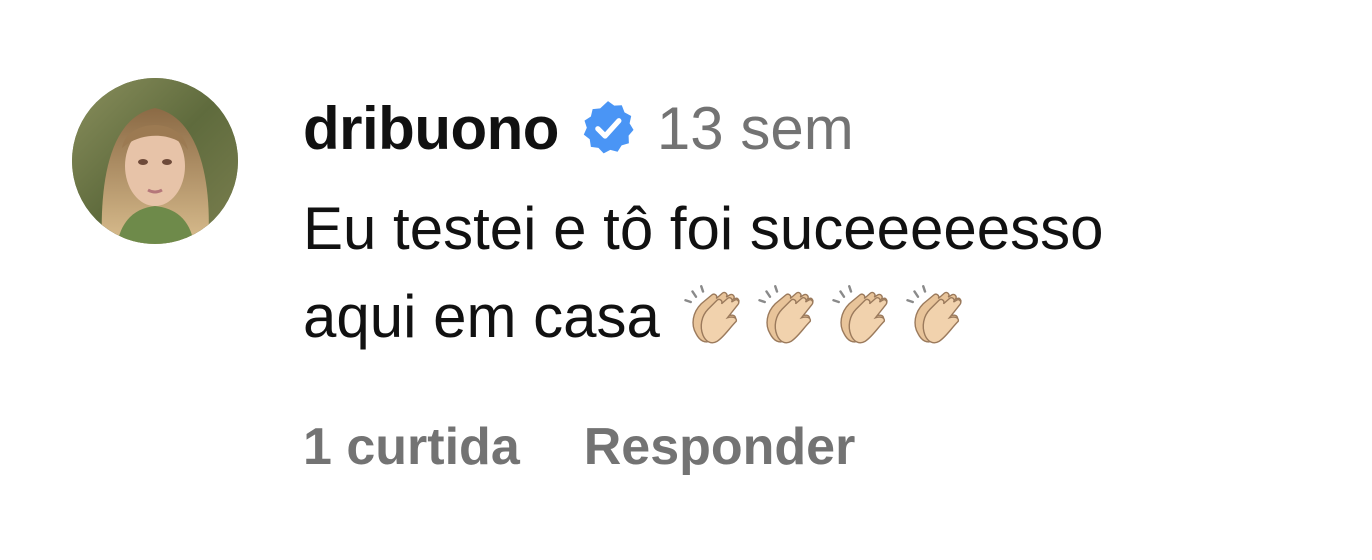 Image resolution: width=1372 pixels, height=560 pixels. I want to click on verified-badge-icon, so click(608, 127).